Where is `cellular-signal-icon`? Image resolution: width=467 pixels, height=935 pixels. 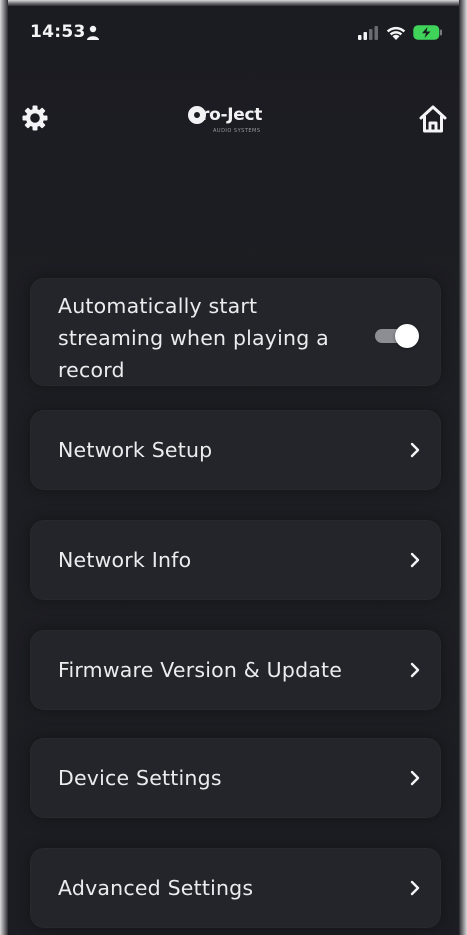
cellular-signal-icon is located at coordinates (368, 33).